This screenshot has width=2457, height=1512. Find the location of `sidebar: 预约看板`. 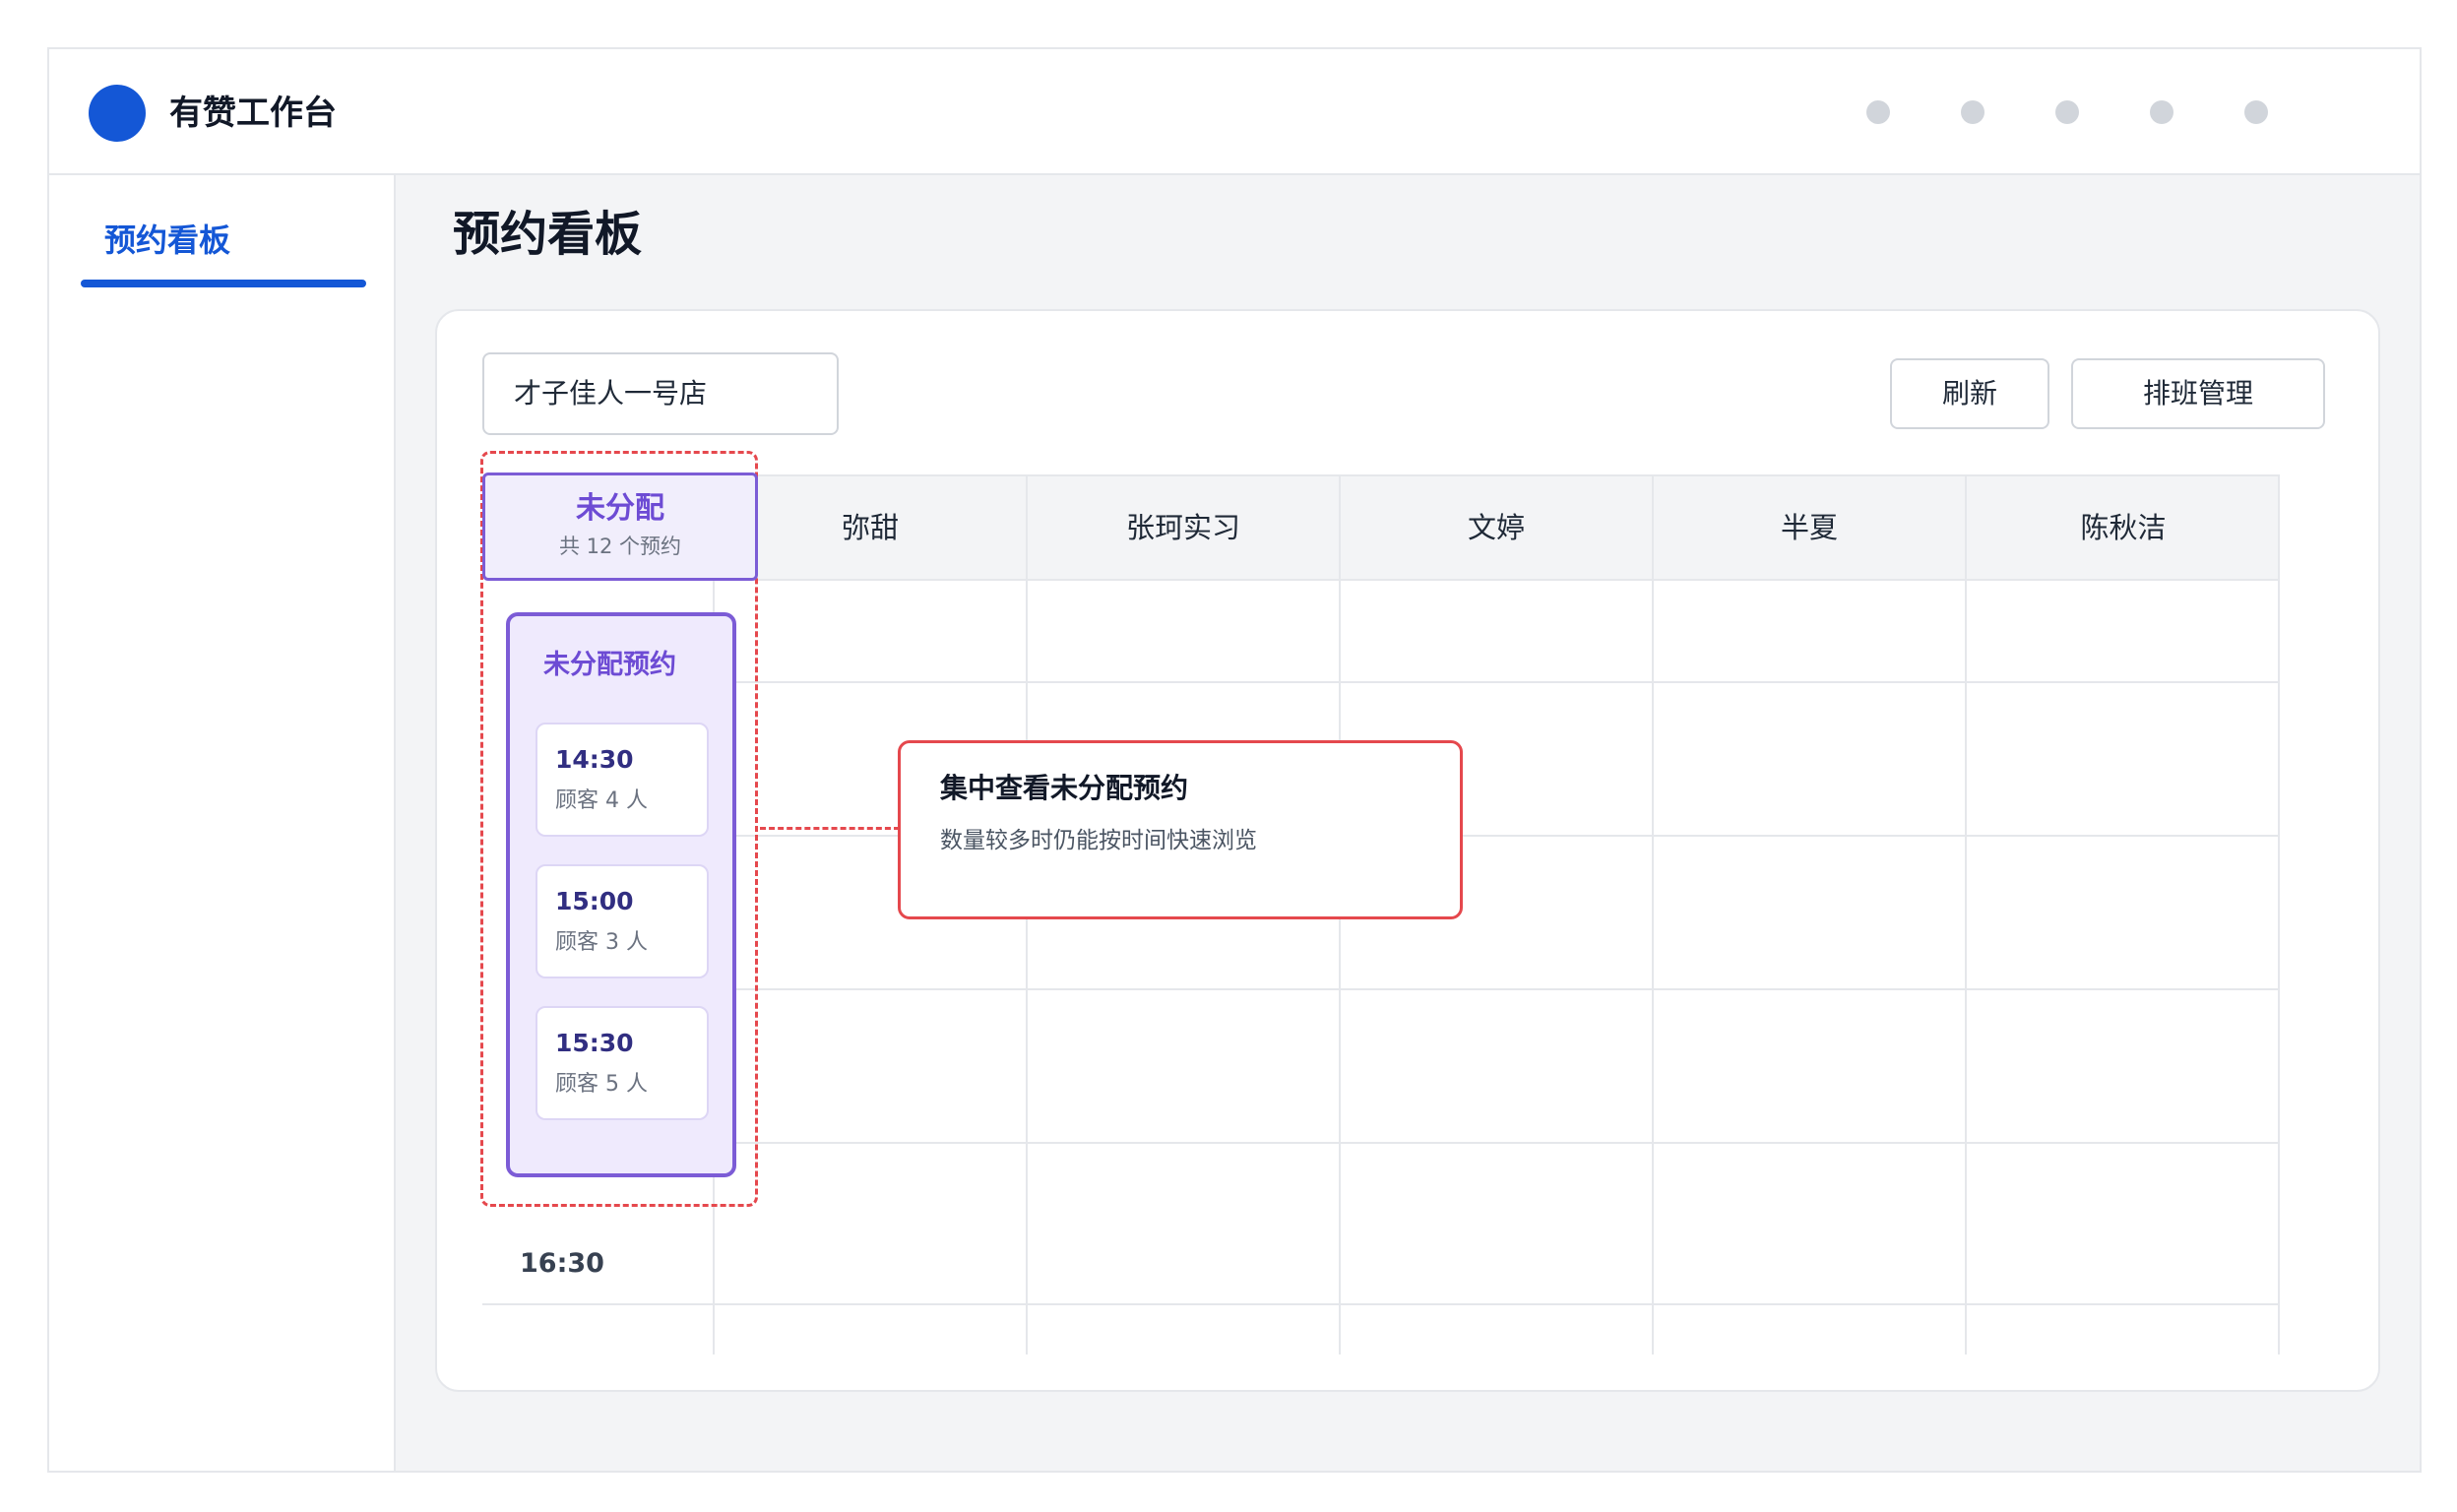

sidebar: 预约看板 is located at coordinates (222, 823).